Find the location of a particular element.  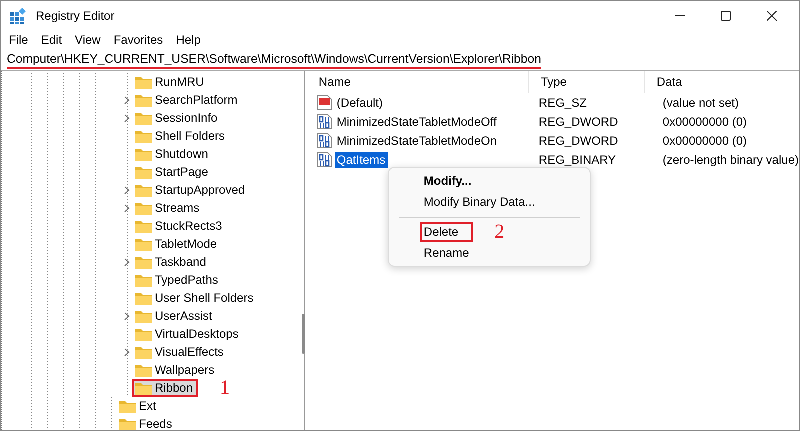

tree-item: Shutdown is located at coordinates (173, 154).